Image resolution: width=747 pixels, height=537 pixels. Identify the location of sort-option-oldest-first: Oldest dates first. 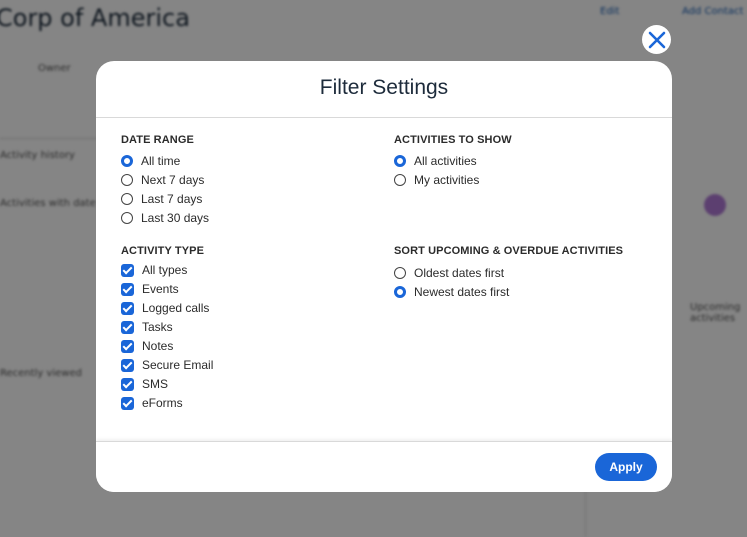
(449, 273).